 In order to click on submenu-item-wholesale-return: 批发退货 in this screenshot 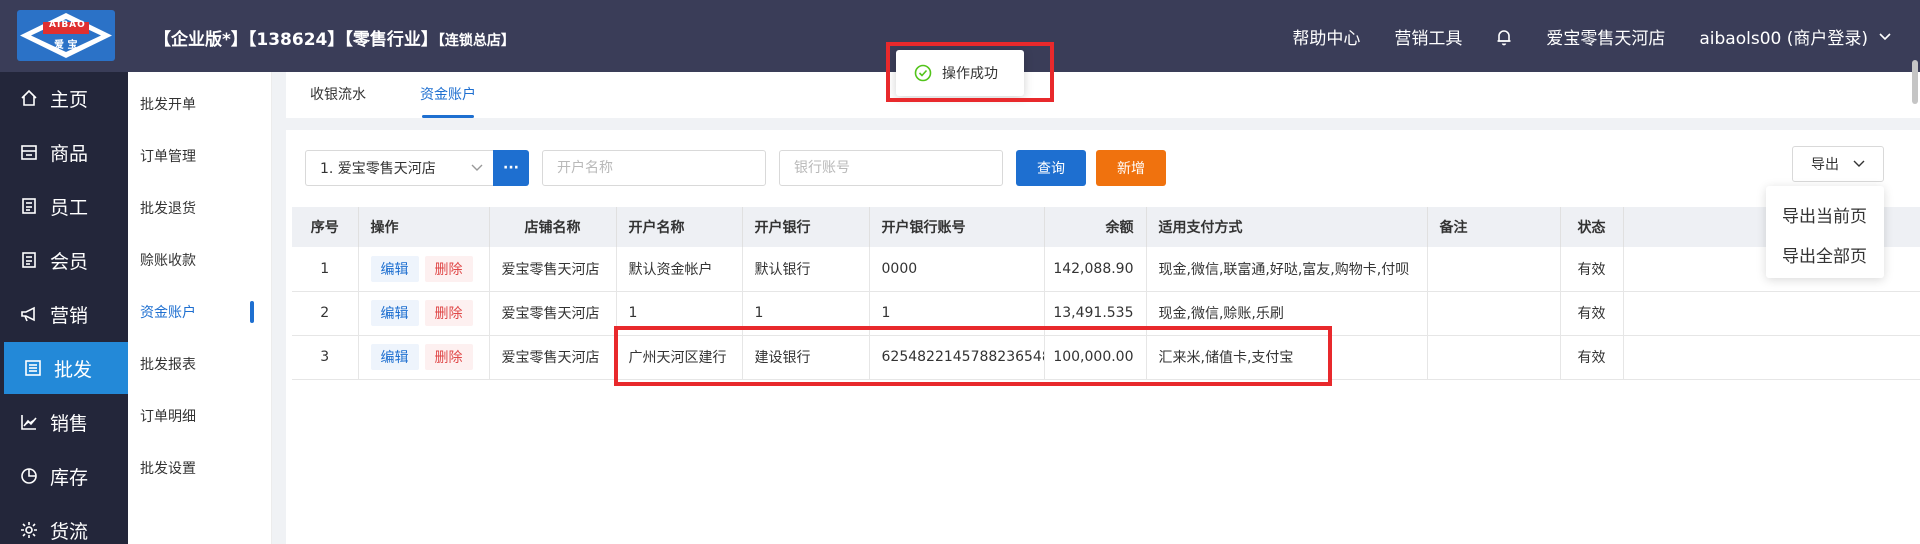, I will do `click(200, 208)`.